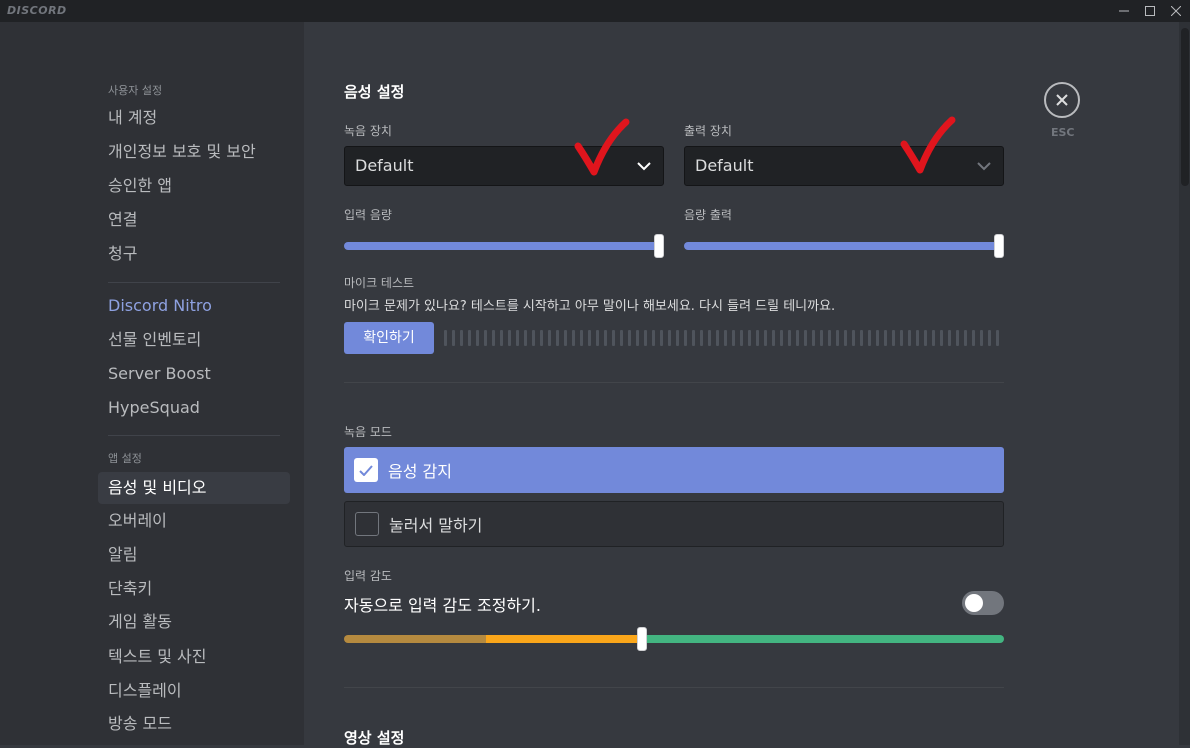 The height and width of the screenshot is (748, 1190). I want to click on input-volume-slider, so click(502, 246).